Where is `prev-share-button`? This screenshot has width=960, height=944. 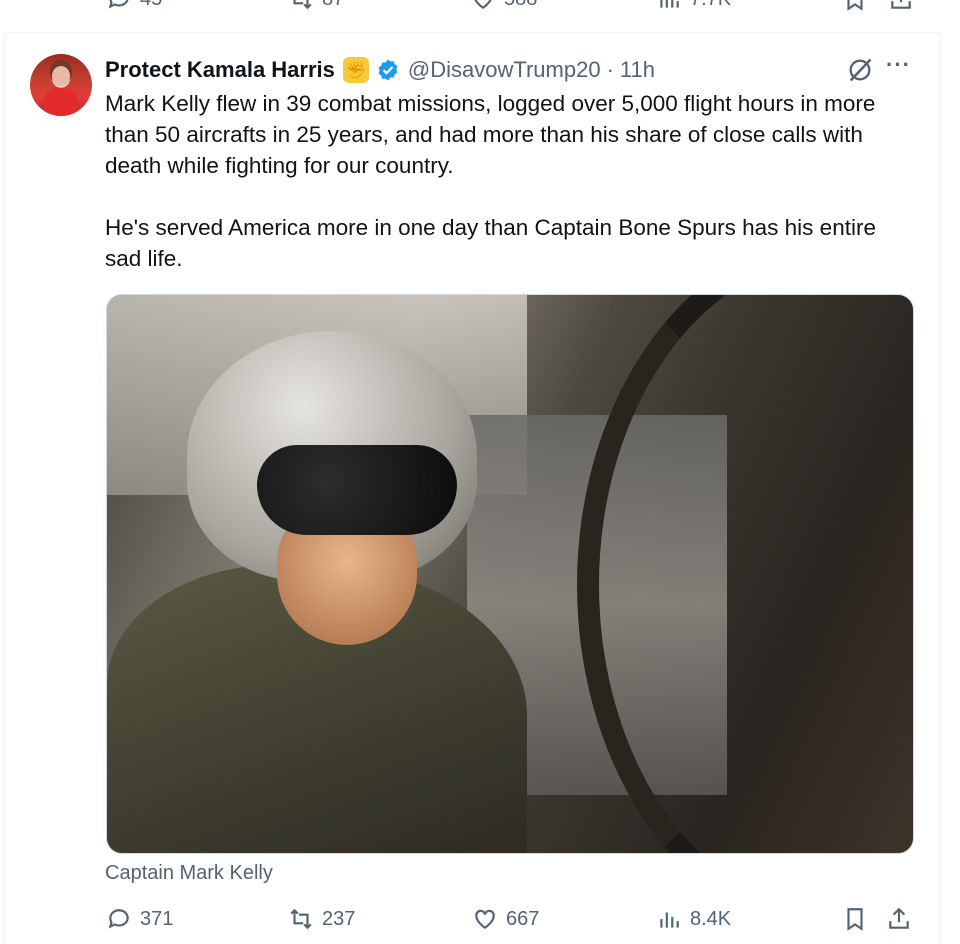 prev-share-button is located at coordinates (901, 6).